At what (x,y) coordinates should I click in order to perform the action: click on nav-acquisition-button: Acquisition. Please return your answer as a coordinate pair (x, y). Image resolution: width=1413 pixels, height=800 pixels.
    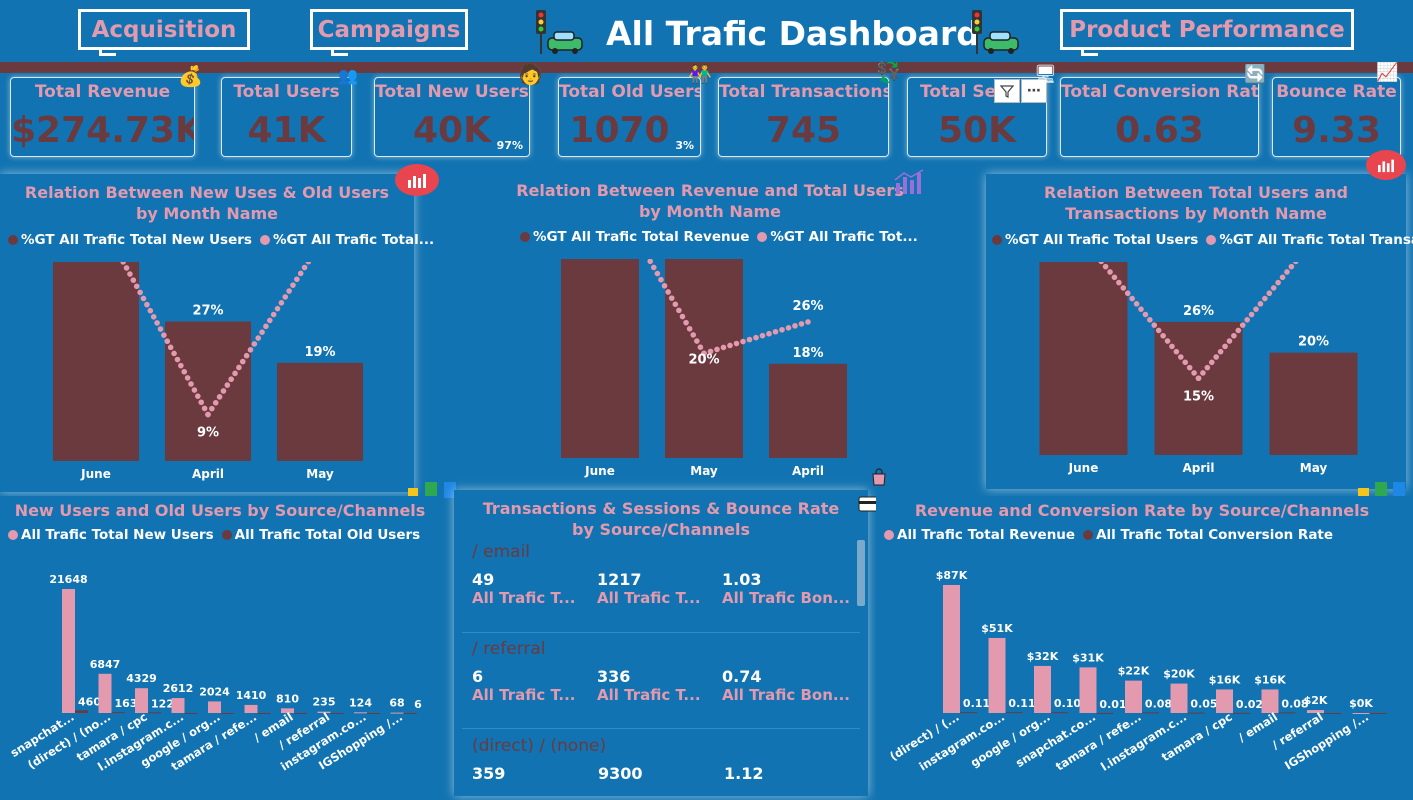
    Looking at the image, I should click on (164, 32).